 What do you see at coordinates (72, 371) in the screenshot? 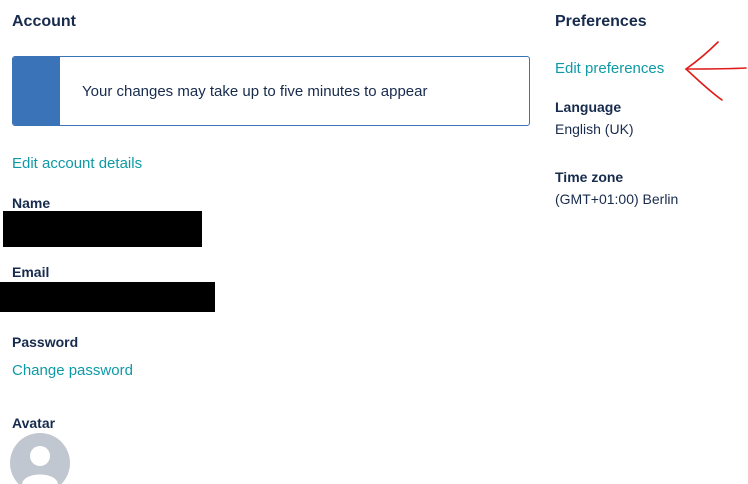
I see `change-password-link: Change password` at bounding box center [72, 371].